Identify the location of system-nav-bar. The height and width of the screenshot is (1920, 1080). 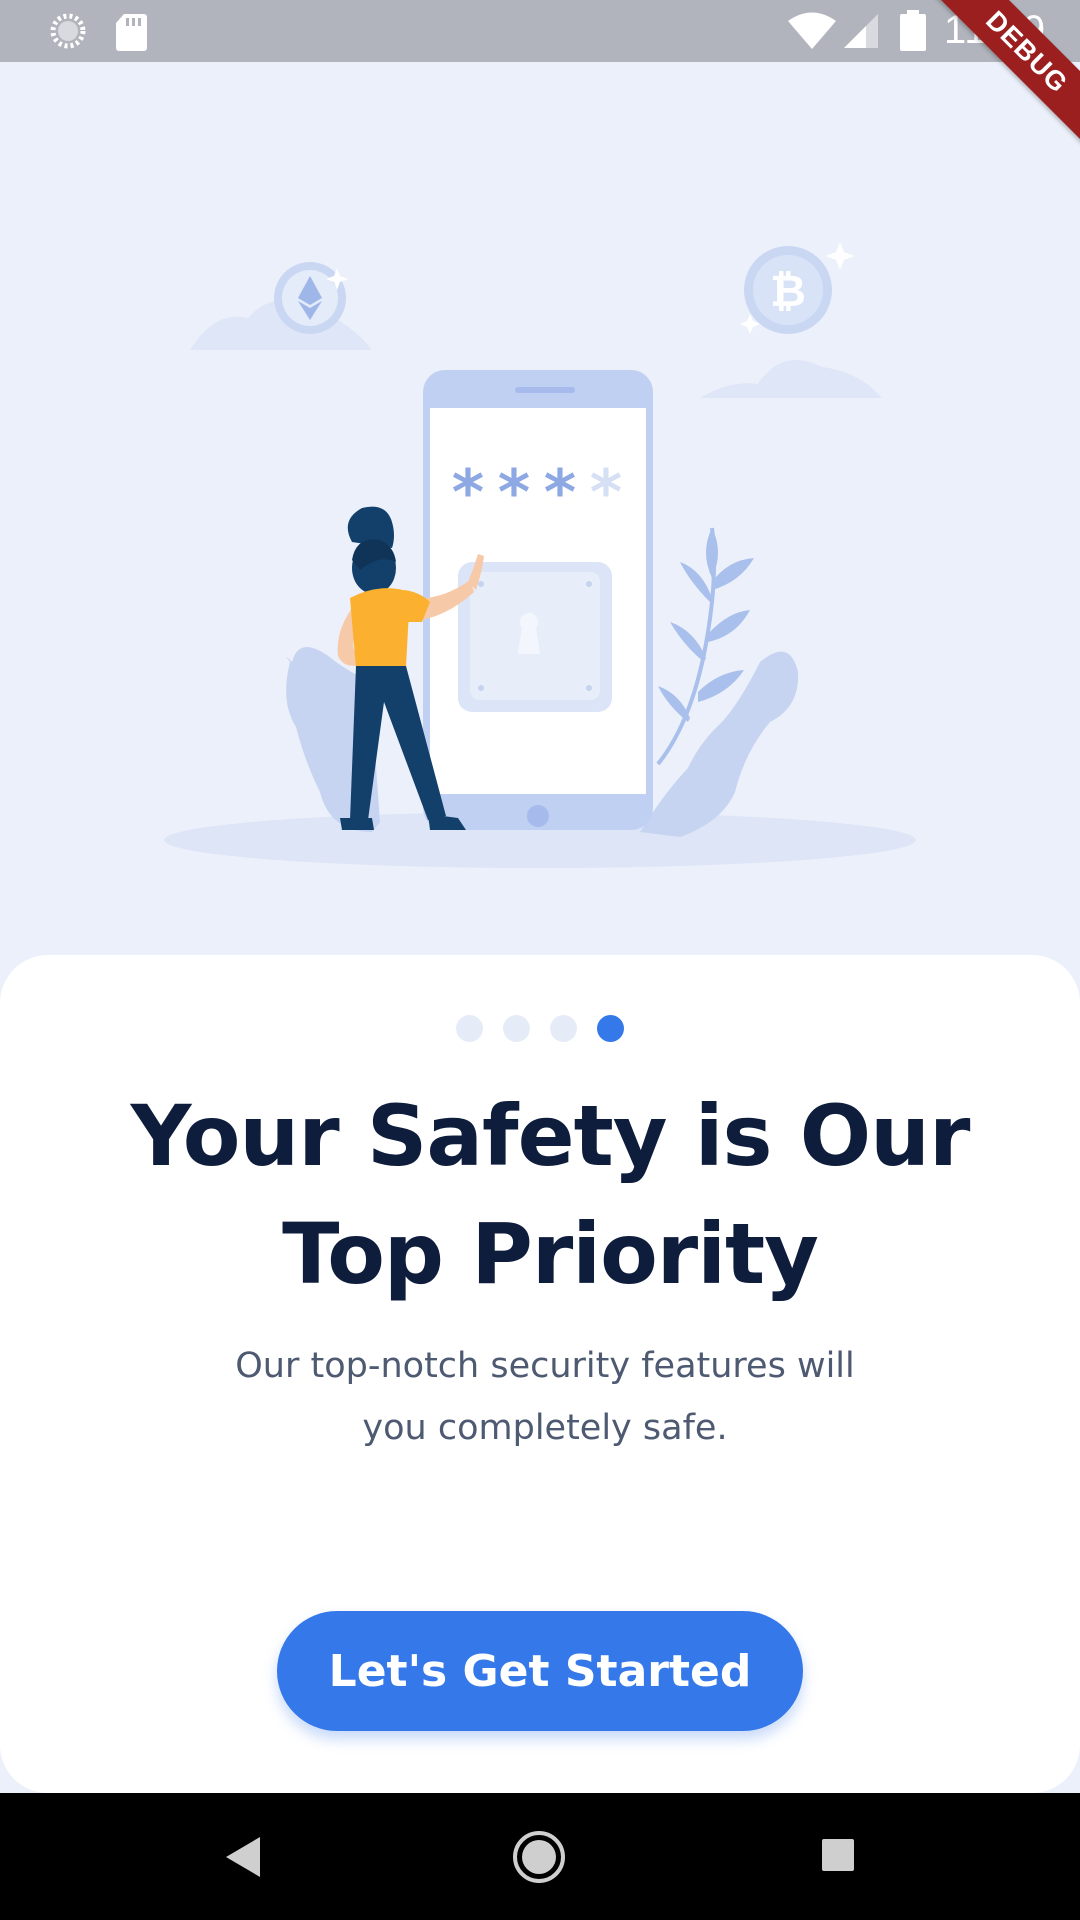
(540, 1856).